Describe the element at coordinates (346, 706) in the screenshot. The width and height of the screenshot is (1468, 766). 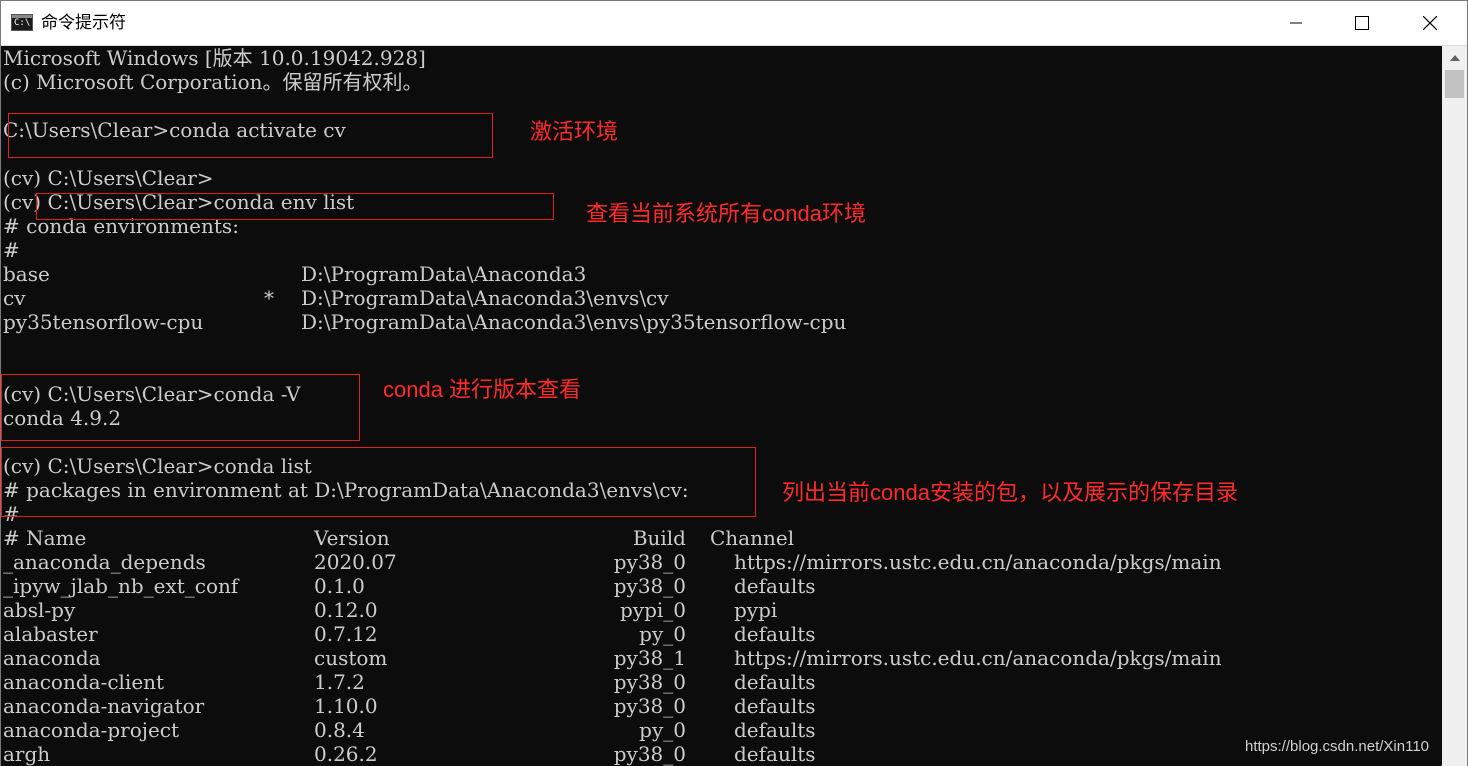
I see `pkg-version: 1.10.0` at that location.